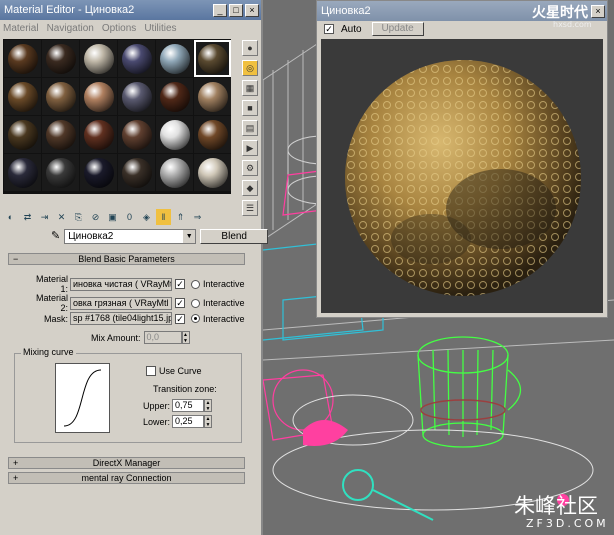 Image resolution: width=614 pixels, height=535 pixels. What do you see at coordinates (572, 24) in the screenshot?
I see `hxsd-url: hxsd.com` at bounding box center [572, 24].